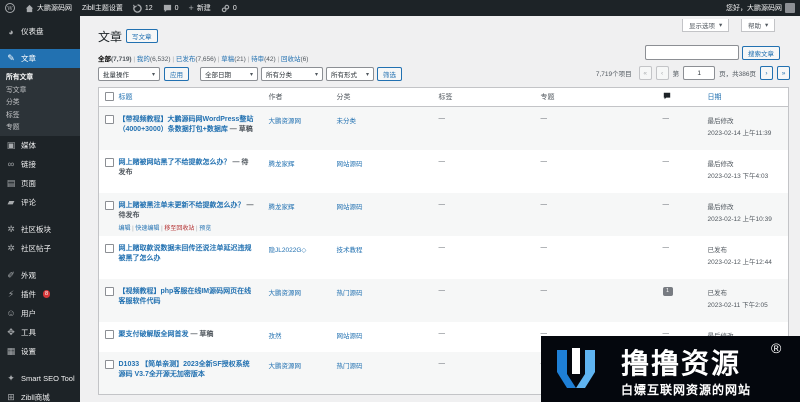 This screenshot has height=402, width=800. What do you see at coordinates (186, 370) in the screenshot?
I see `post-title-link: D1033 【简单亲测】2023全新SF授权系统源码 V3.7全开源无加密版本` at bounding box center [186, 370].